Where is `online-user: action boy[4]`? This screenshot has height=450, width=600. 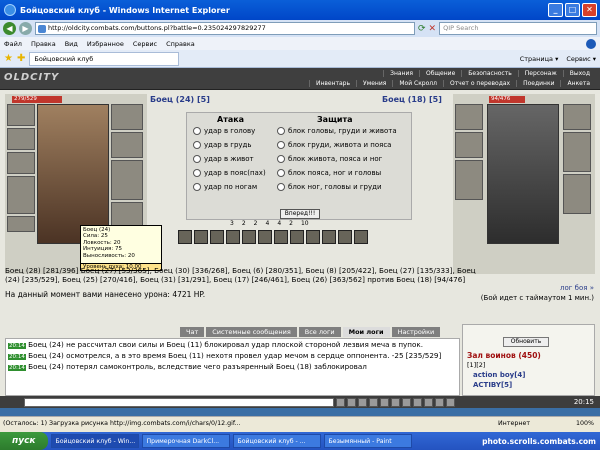
online-user: action boy[4] is located at coordinates (499, 375).